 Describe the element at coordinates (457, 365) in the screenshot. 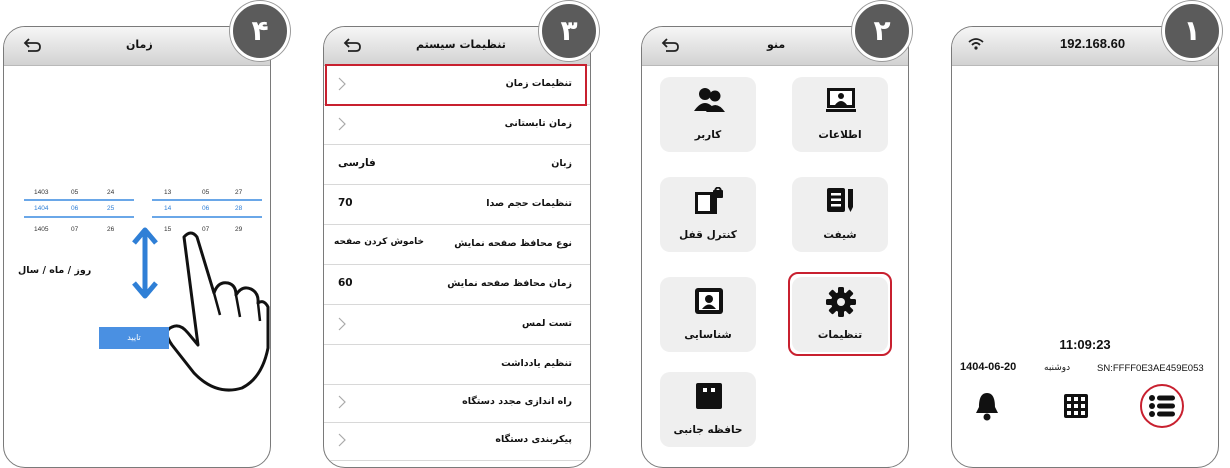

I see `settings-row-note: تنظیم یادداشت` at that location.